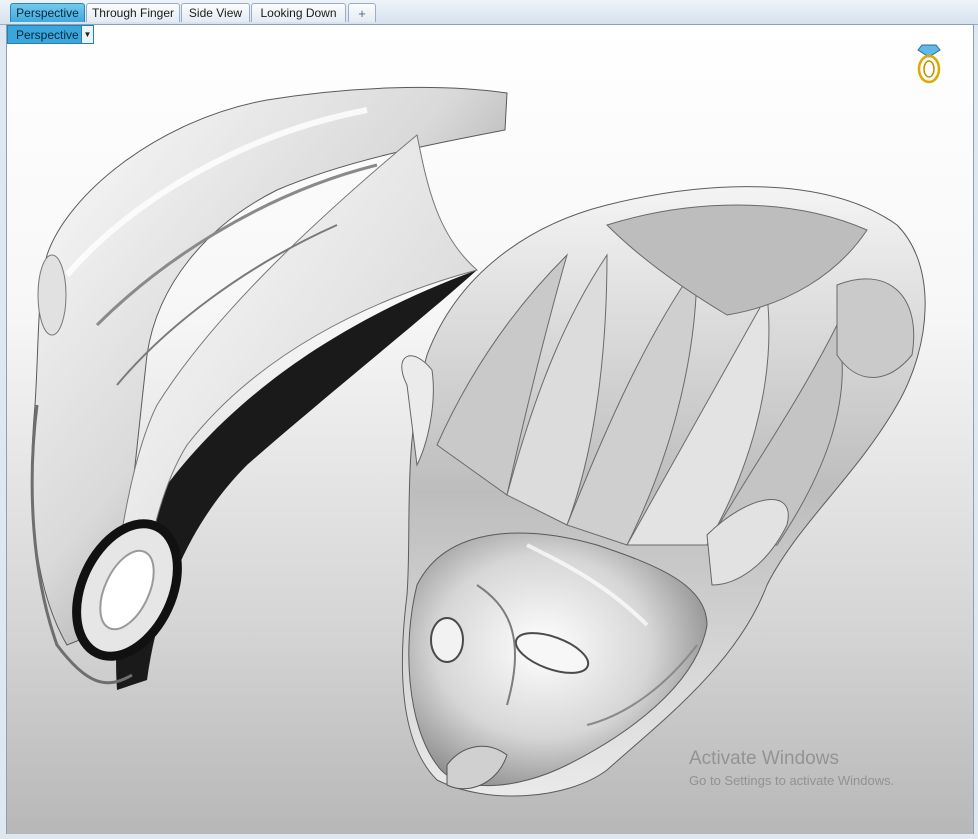 This screenshot has height=839, width=978. I want to click on add-tab-button: +, so click(362, 12).